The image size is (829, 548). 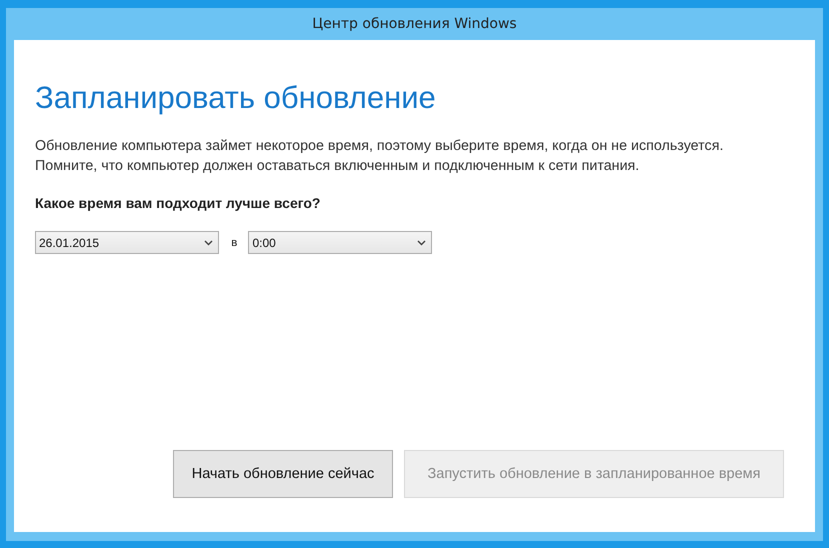 What do you see at coordinates (379, 146) in the screenshot?
I see `description-text: Обновление компьютера займет некоторое время, поэтому выберите время, когда он не используется.` at bounding box center [379, 146].